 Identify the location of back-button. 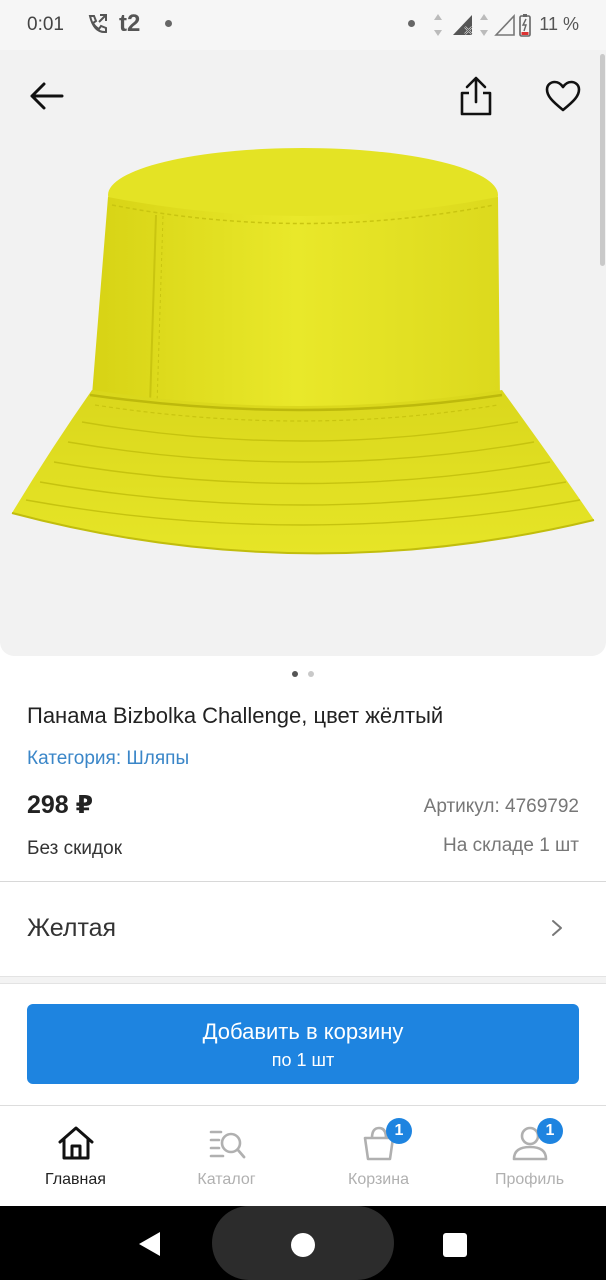
(46, 96).